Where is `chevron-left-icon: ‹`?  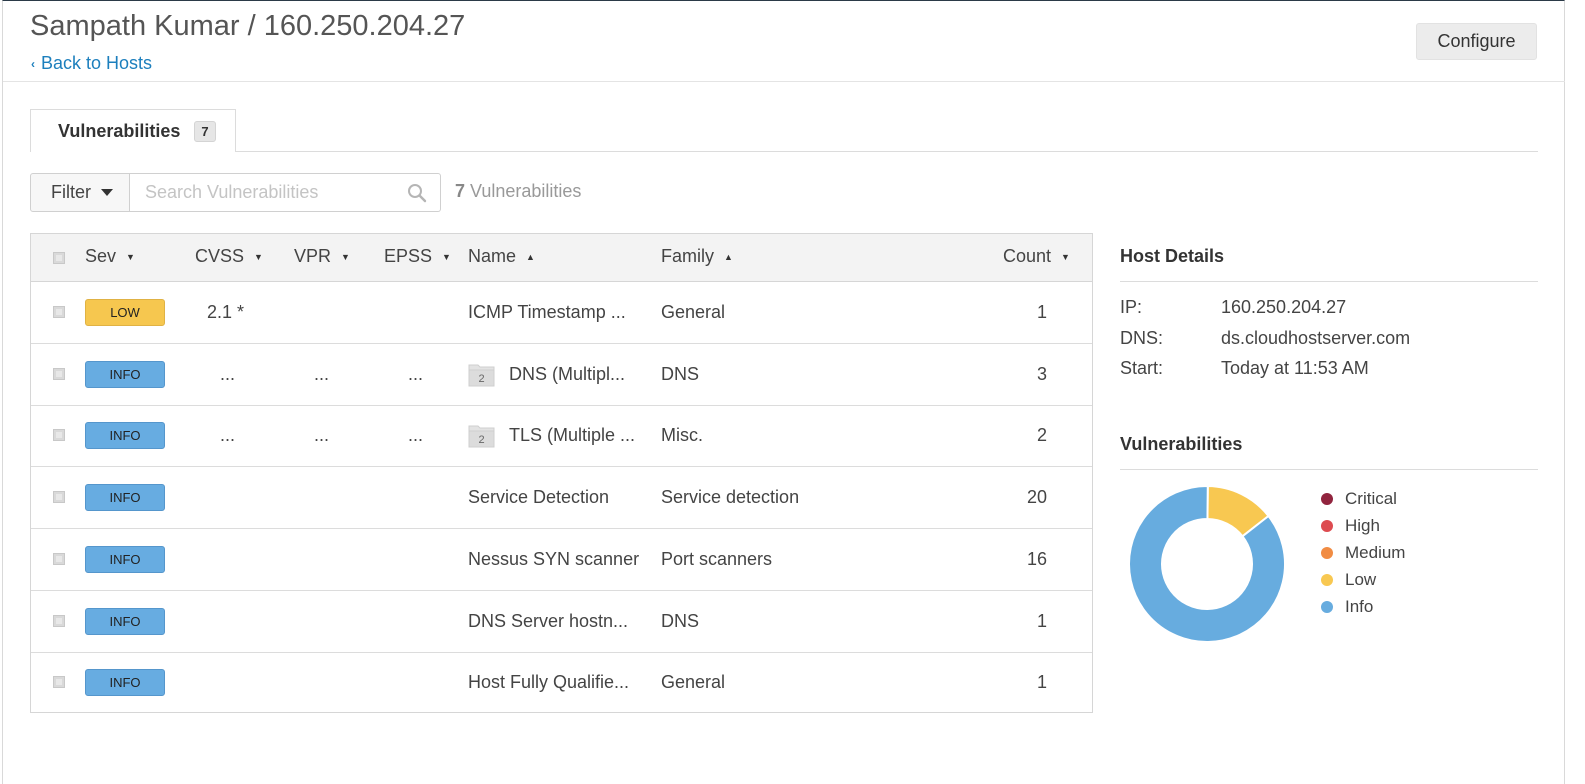
chevron-left-icon: ‹ is located at coordinates (33, 63).